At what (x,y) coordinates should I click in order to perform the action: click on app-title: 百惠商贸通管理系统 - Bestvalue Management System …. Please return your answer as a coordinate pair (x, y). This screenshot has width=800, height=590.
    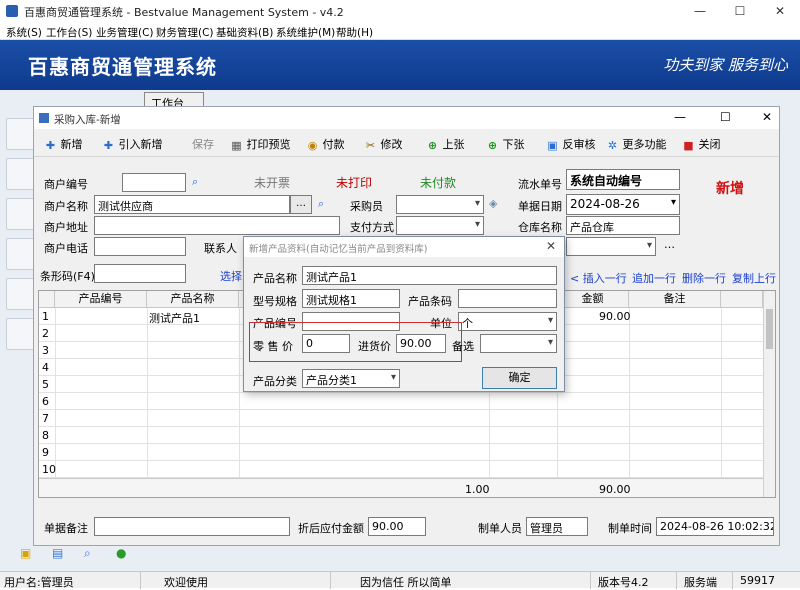
    Looking at the image, I should click on (184, 12).